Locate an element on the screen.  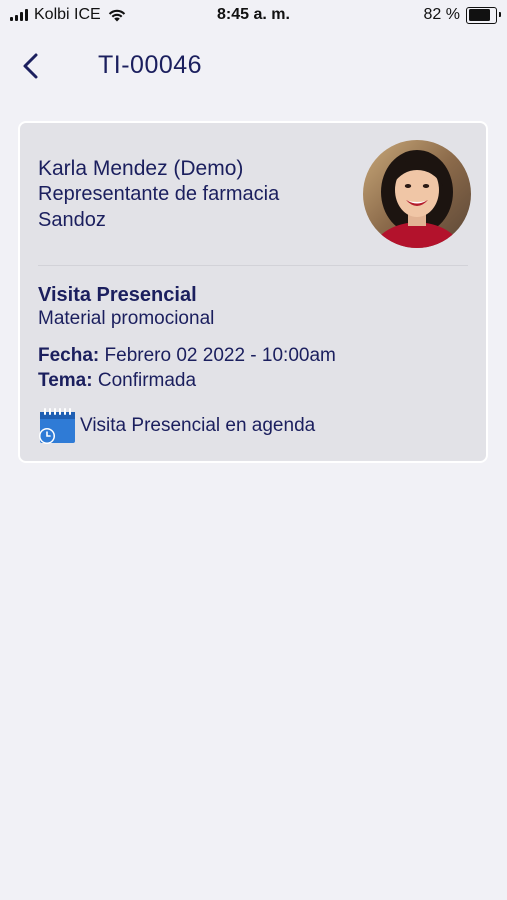
visit-type: Visita Presencial is located at coordinates (117, 295).